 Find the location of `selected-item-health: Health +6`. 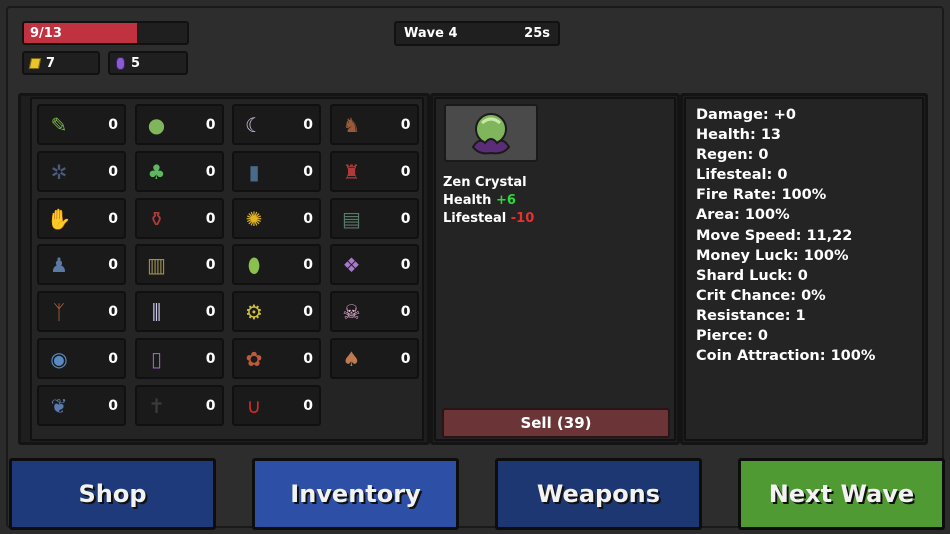

selected-item-health: Health +6 is located at coordinates (488, 201).